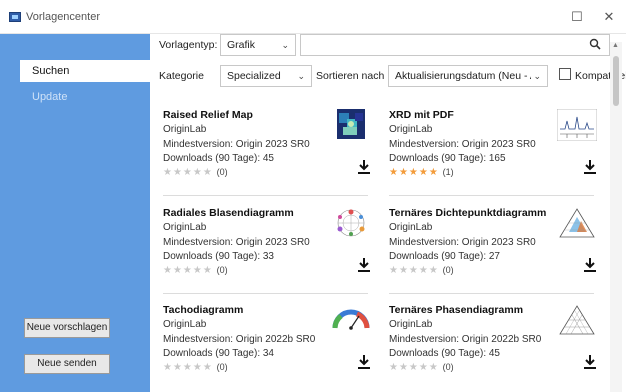 The width and height of the screenshot is (626, 392). I want to click on window-title: Vorlagencenter, so click(63, 17).